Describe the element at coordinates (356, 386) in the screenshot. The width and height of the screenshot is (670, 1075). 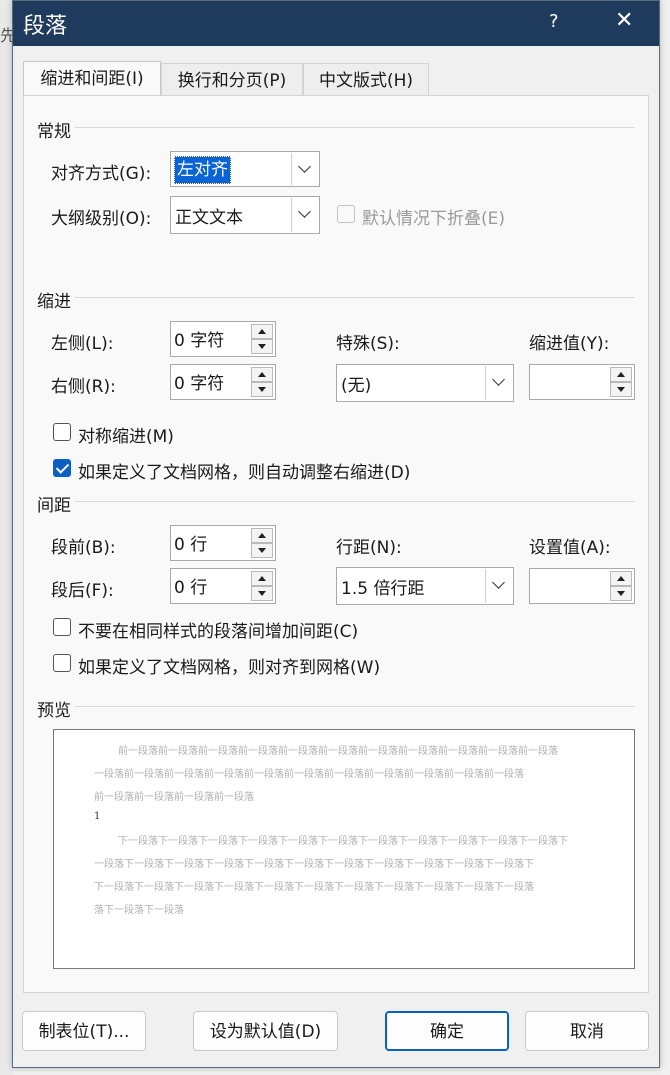
I see `special-indent-value: (无)` at that location.